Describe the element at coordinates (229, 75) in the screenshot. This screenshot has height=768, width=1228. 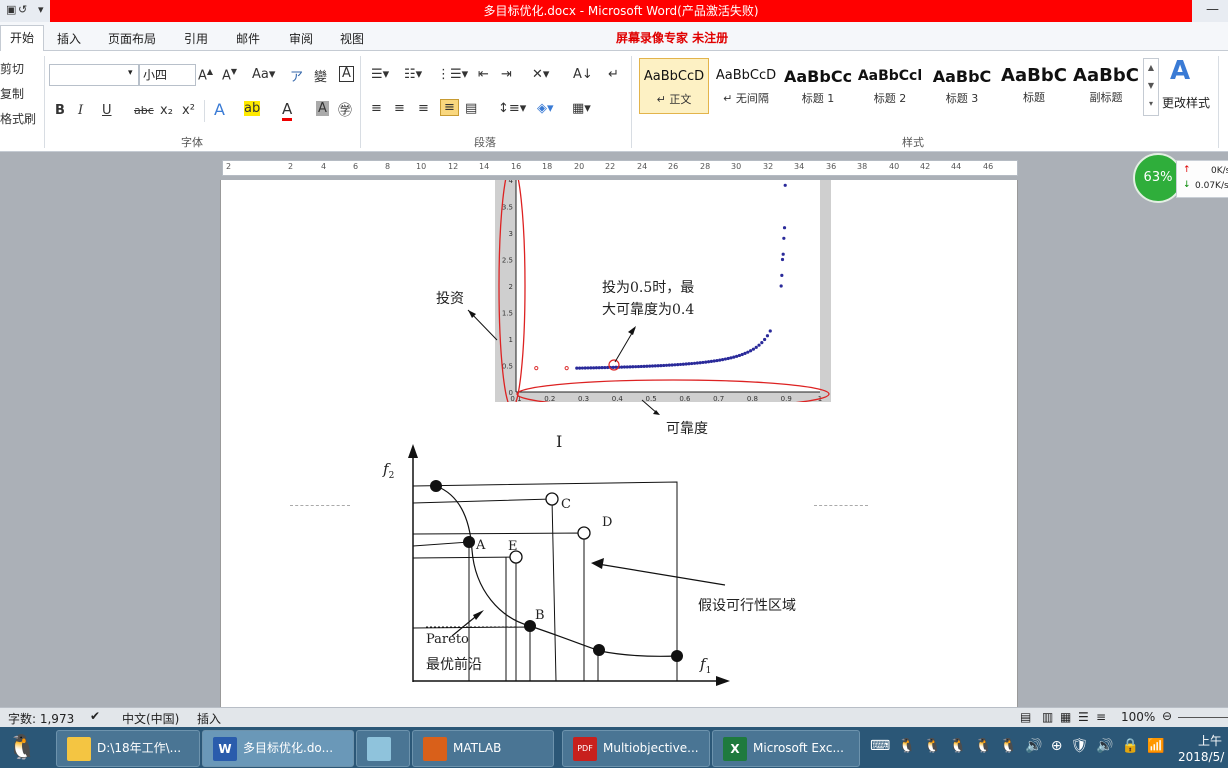
I see `shrink-font-button: A▼` at that location.